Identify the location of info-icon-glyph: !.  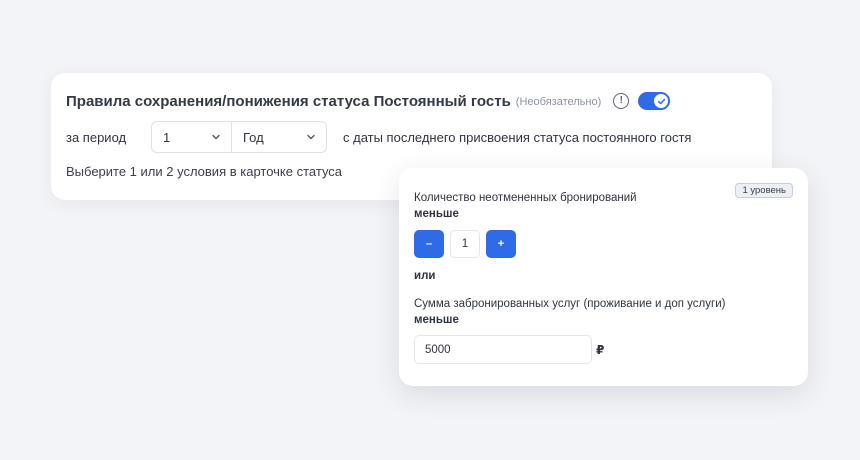
(621, 100).